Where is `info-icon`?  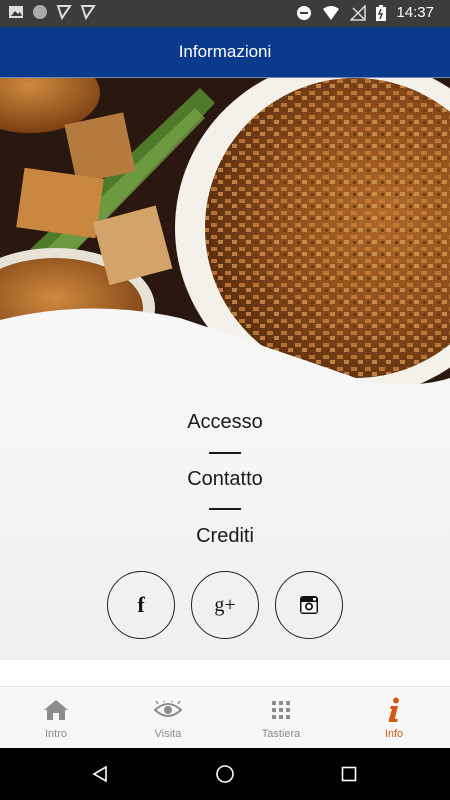
info-icon is located at coordinates (393, 709).